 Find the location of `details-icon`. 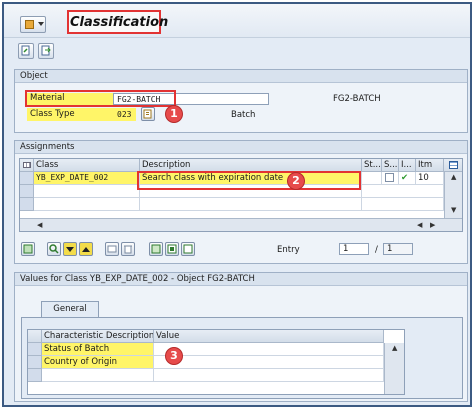

details-icon is located at coordinates (28, 249).